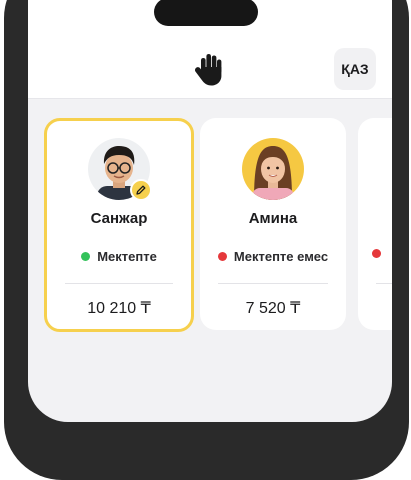 The height and width of the screenshot is (480, 411). What do you see at coordinates (119, 218) in the screenshot?
I see `child-name: Санжар` at bounding box center [119, 218].